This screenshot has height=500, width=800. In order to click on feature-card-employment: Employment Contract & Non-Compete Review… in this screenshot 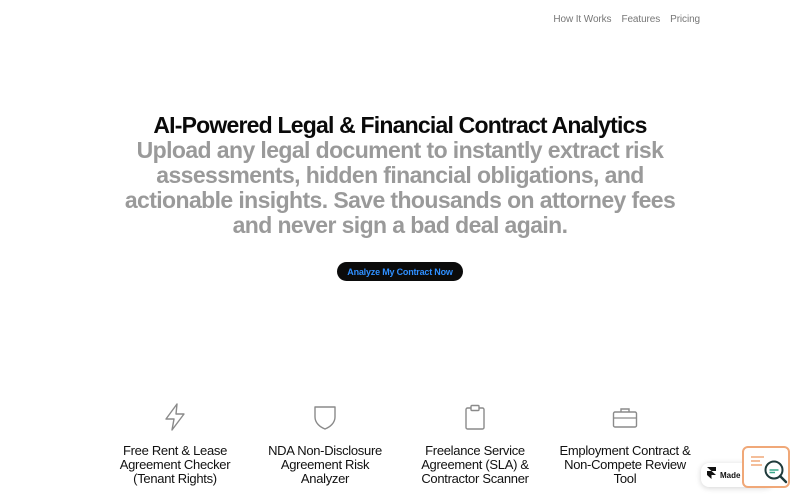, I will do `click(625, 444)`.